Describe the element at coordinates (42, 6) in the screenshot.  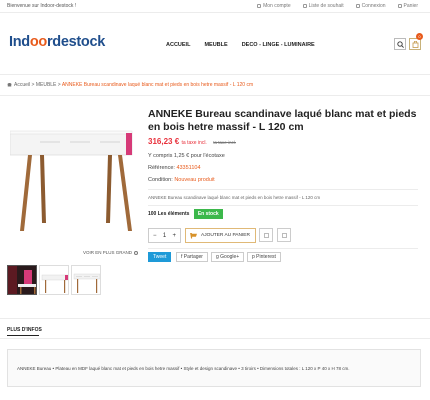
I see `welcome-message: Bienvenue sur Indoor-destock !` at that location.